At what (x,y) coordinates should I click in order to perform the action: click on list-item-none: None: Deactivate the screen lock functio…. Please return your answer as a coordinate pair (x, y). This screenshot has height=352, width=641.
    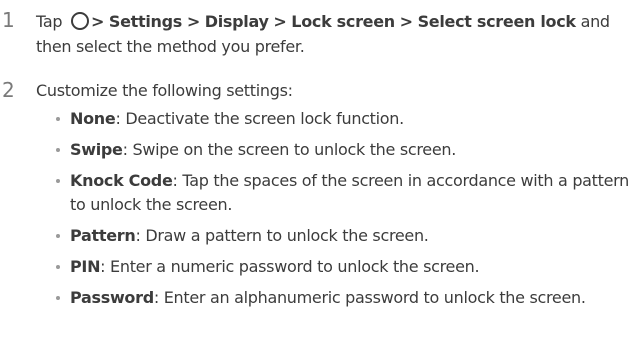
    Looking at the image, I should click on (347, 119).